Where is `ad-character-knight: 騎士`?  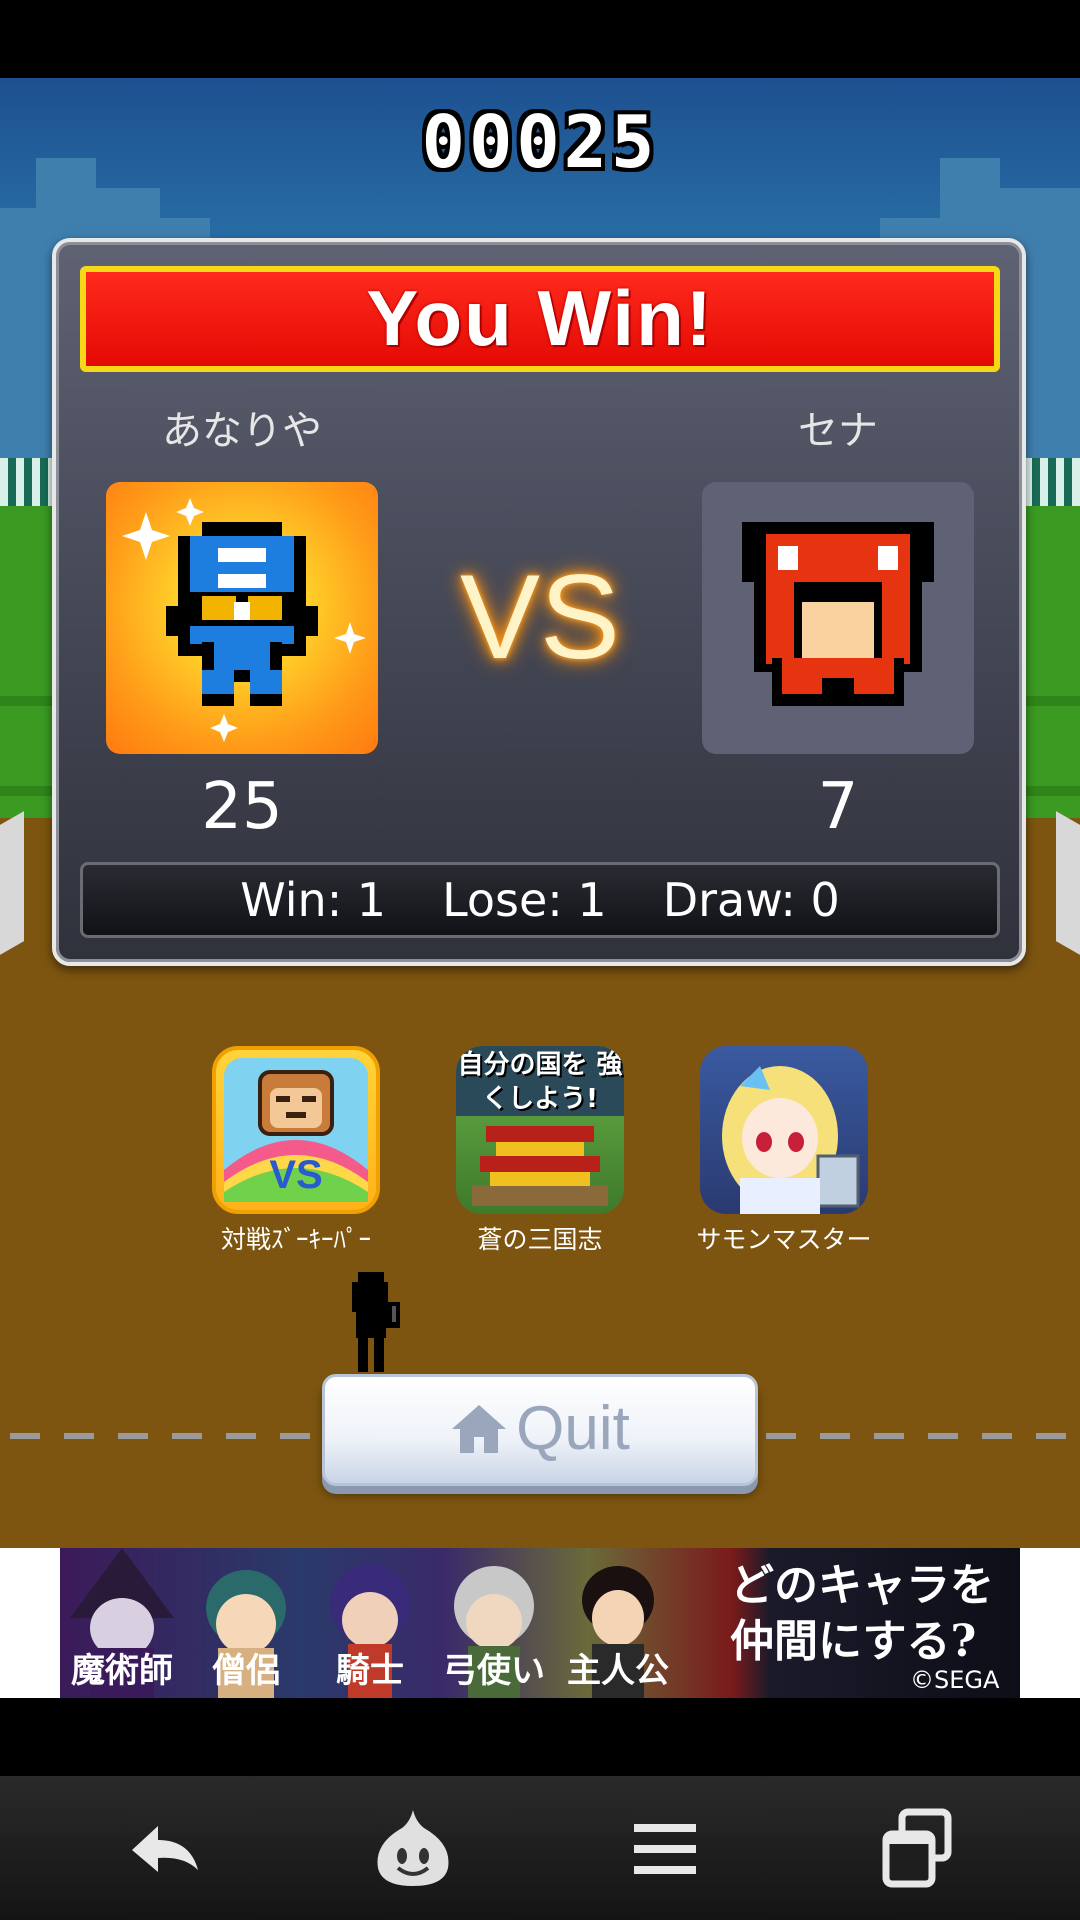
ad-character-knight: 騎士 is located at coordinates (370, 1623).